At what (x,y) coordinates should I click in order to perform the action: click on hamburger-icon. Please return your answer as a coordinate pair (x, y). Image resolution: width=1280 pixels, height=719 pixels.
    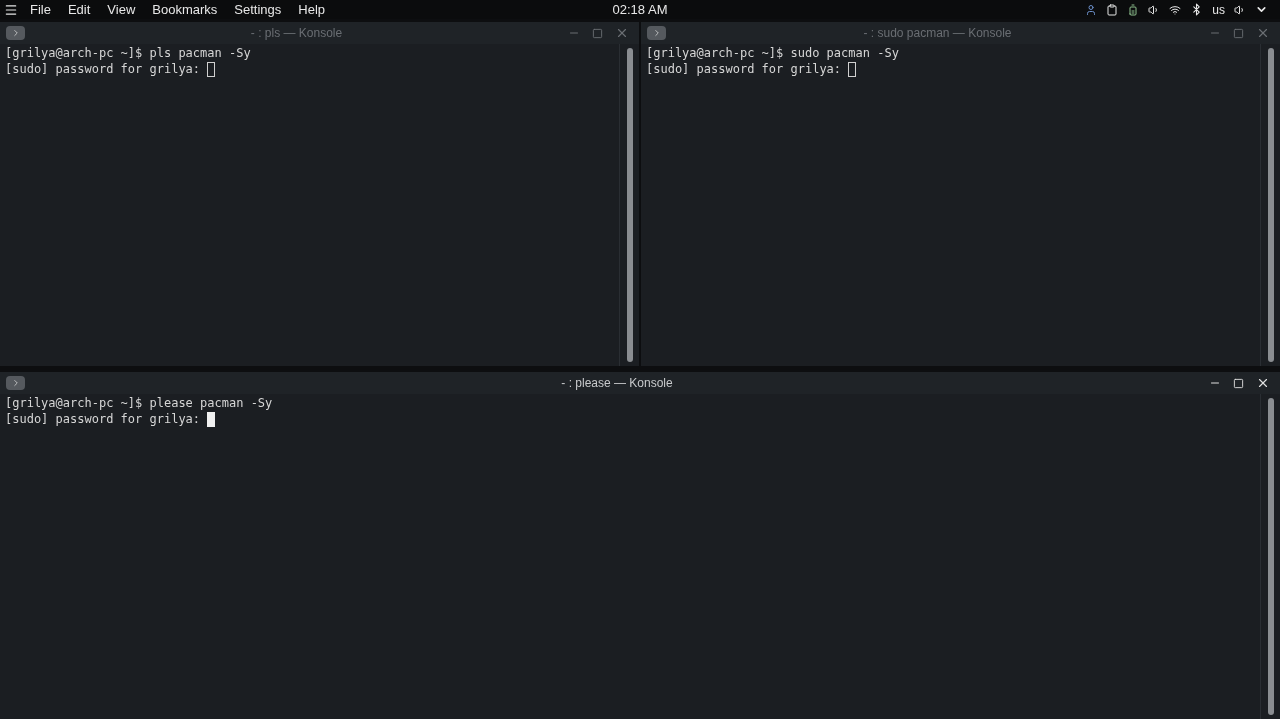
    Looking at the image, I should click on (11, 9).